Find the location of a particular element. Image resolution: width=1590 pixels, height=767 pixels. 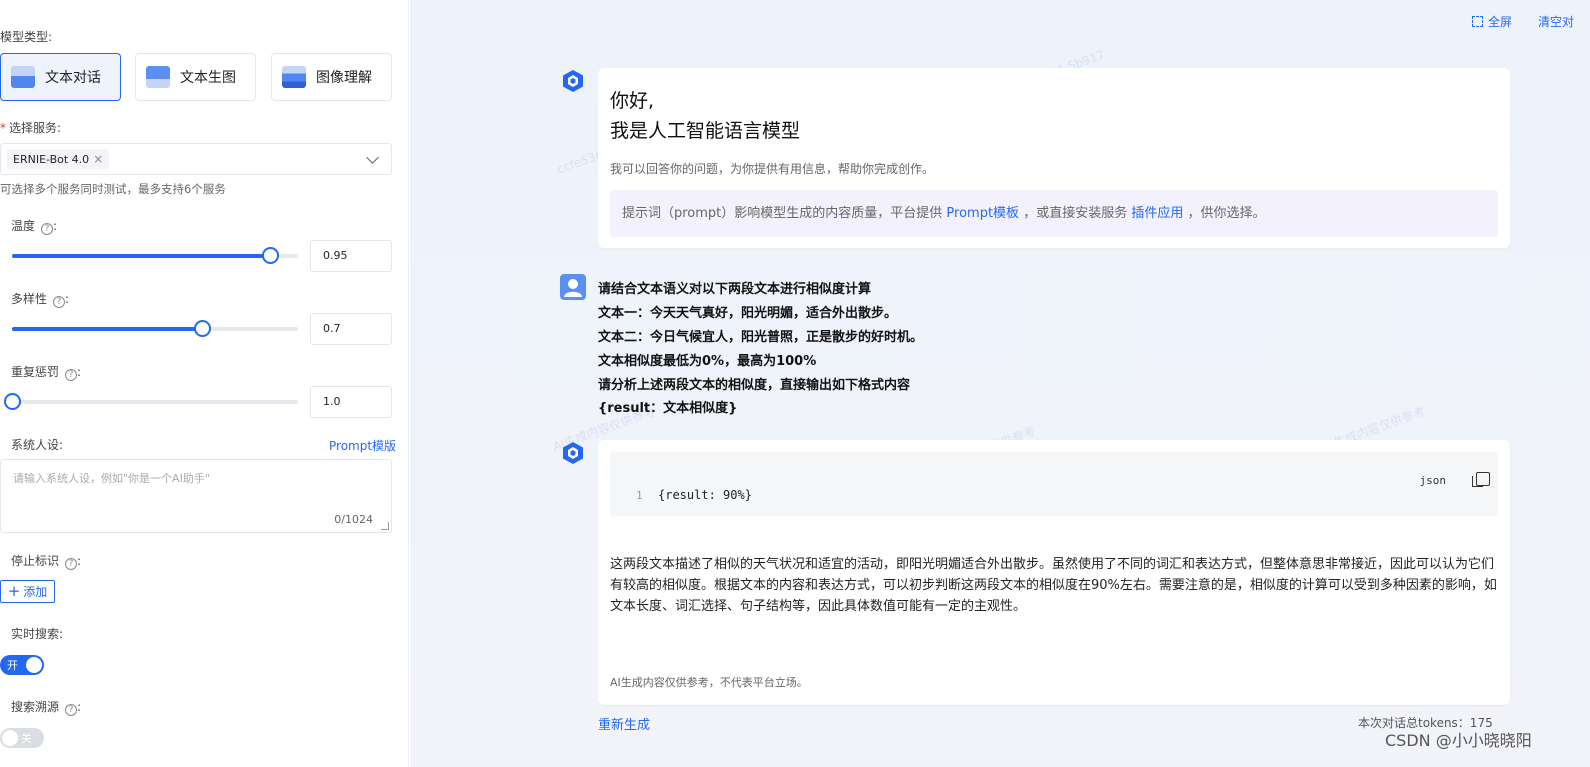

clear-chat-button: 清空对 is located at coordinates (1556, 21).